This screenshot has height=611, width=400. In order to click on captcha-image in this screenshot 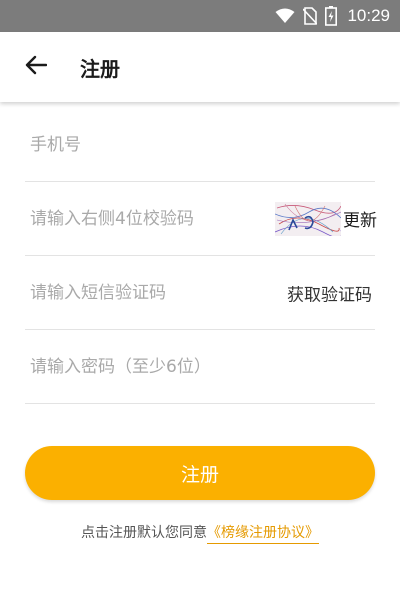, I will do `click(308, 218)`.